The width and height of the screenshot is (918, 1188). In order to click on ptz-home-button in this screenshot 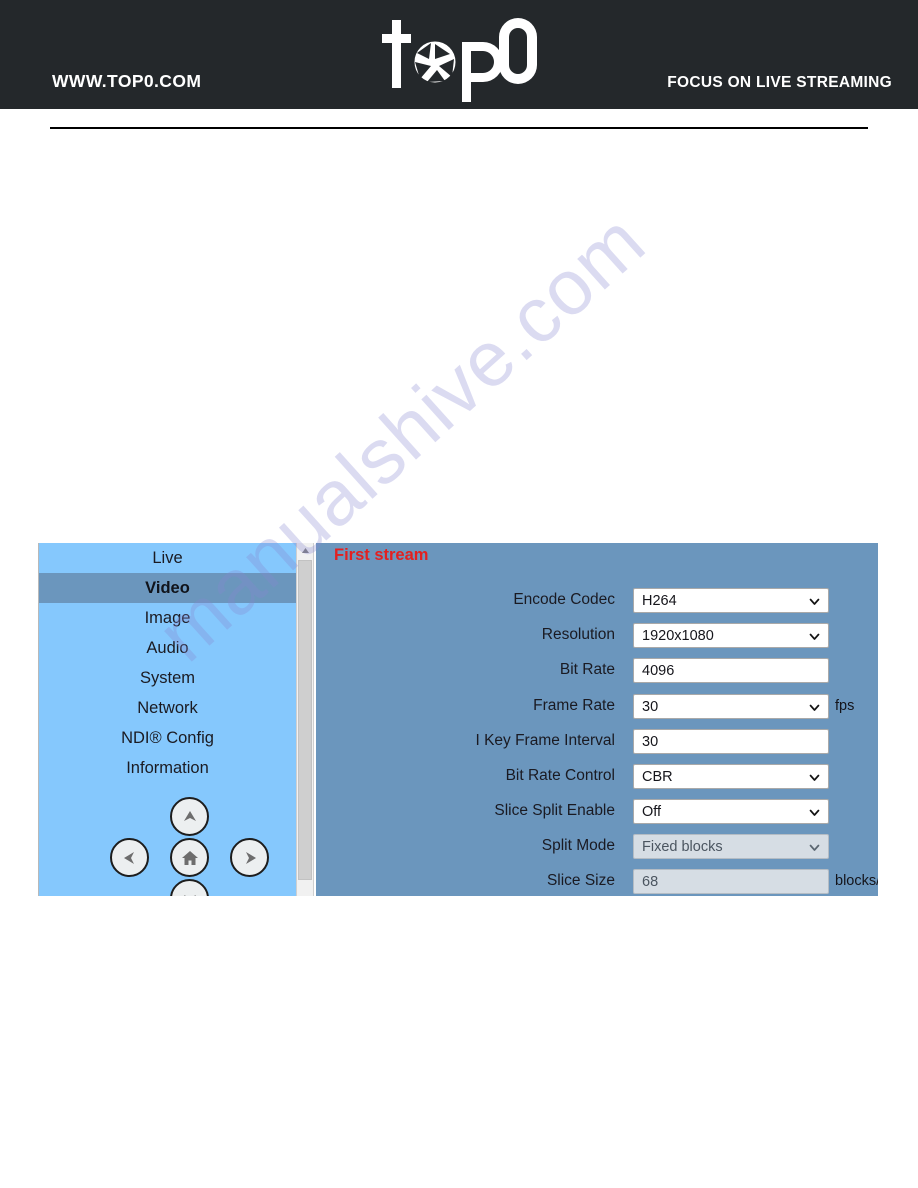, I will do `click(189, 857)`.